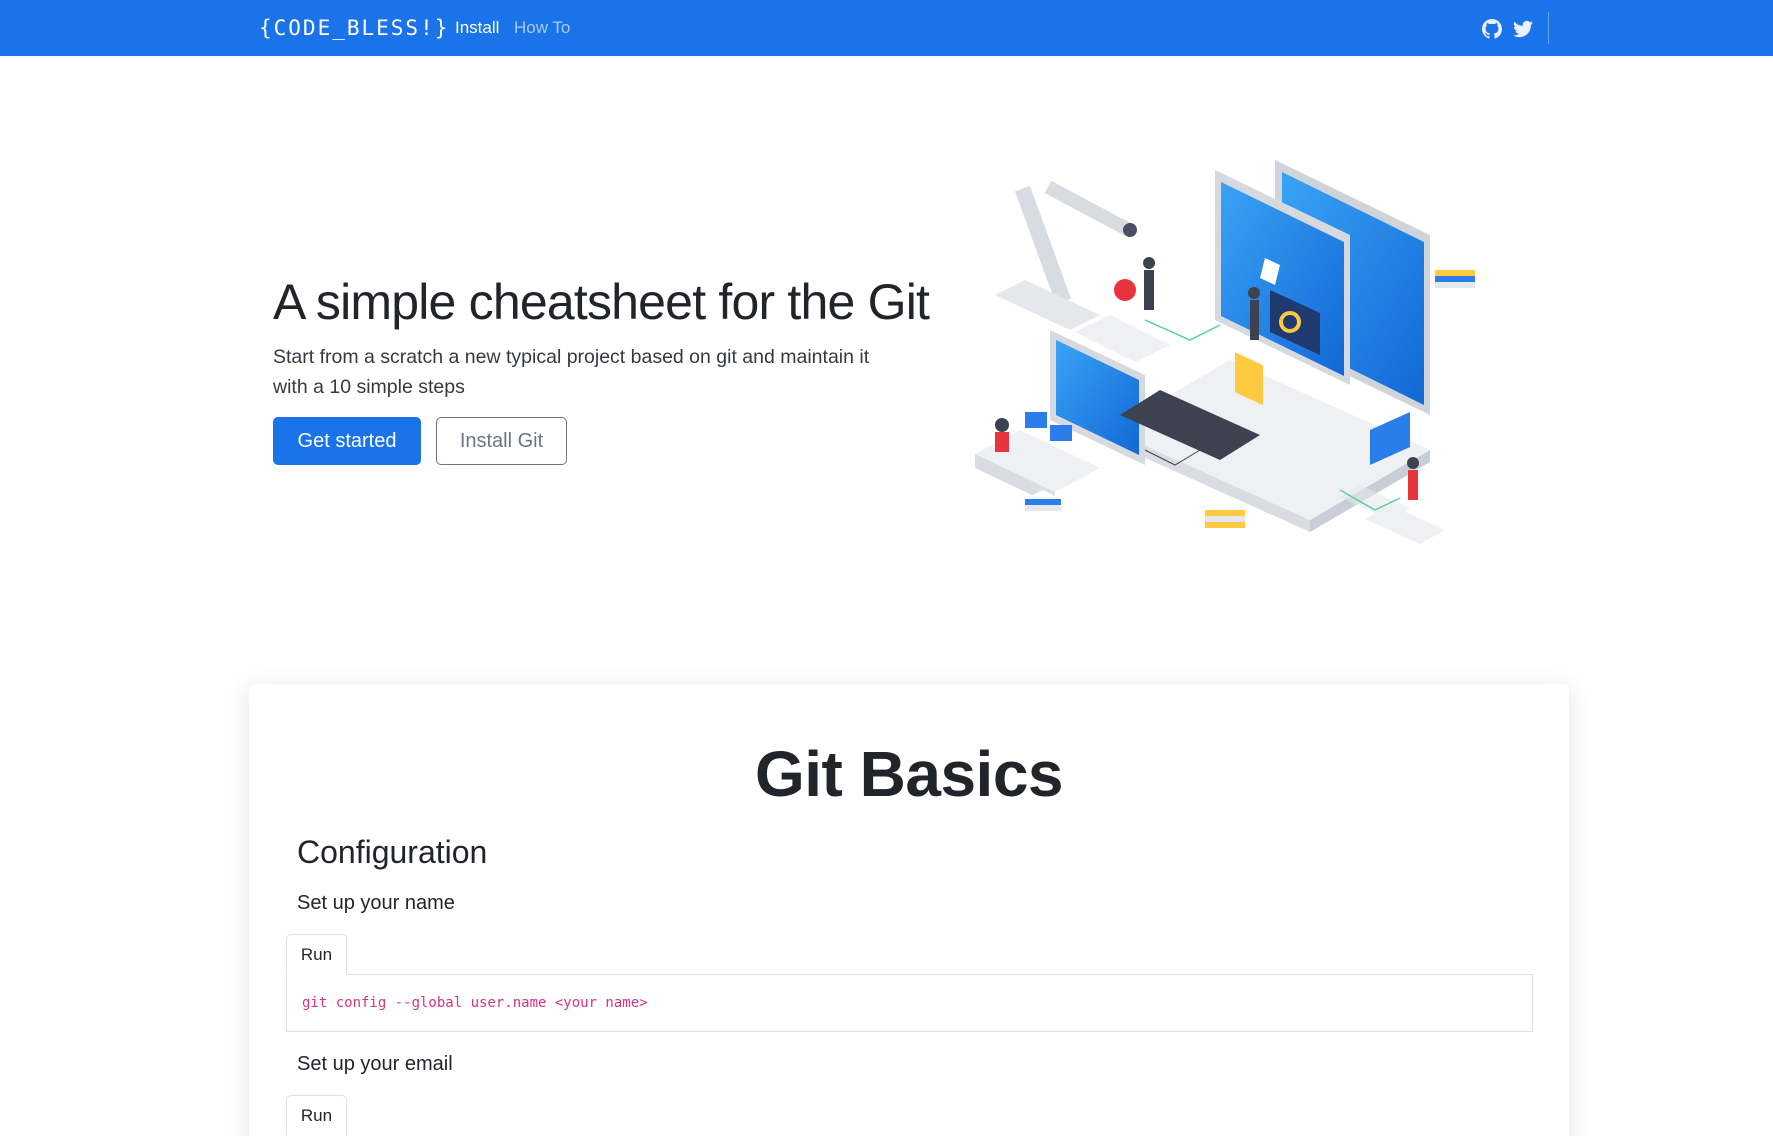 The width and height of the screenshot is (1773, 1136). I want to click on get-started-button: Get started, so click(347, 441).